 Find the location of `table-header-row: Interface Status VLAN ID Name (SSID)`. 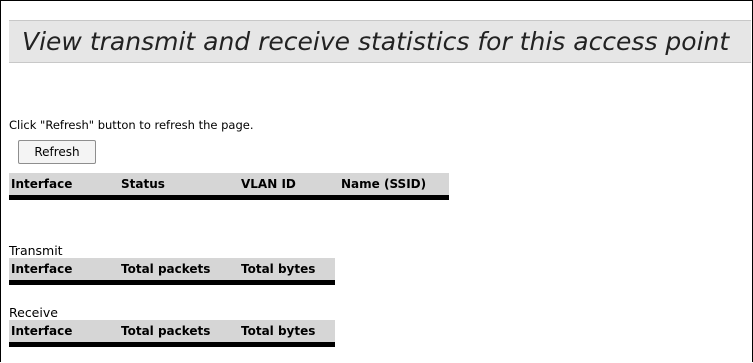

table-header-row: Interface Status VLAN ID Name (SSID) is located at coordinates (229, 186).